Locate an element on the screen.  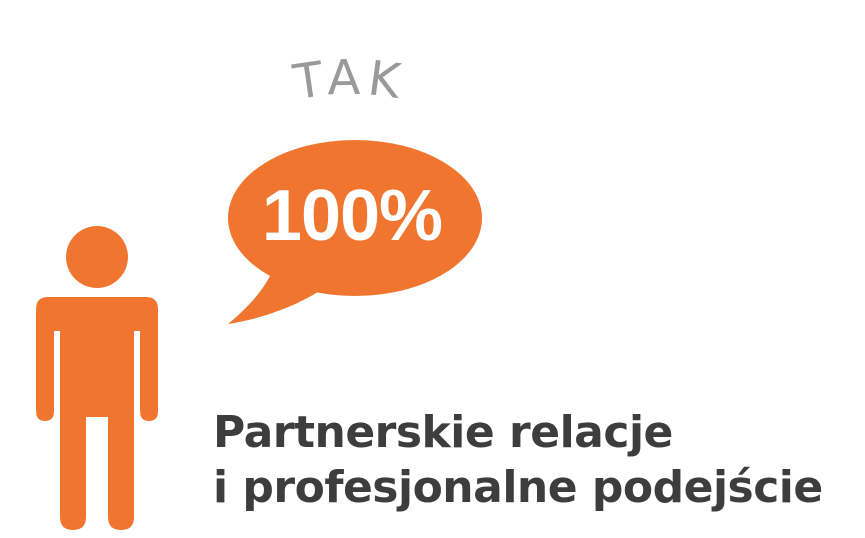
person-icon is located at coordinates (97, 378).